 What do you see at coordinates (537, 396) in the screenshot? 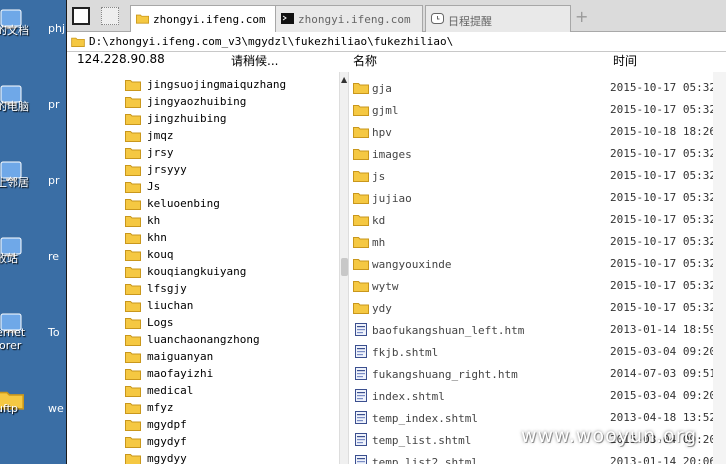
I see `file-row: index.shtml 2015-03-04 09:20:49` at bounding box center [537, 396].